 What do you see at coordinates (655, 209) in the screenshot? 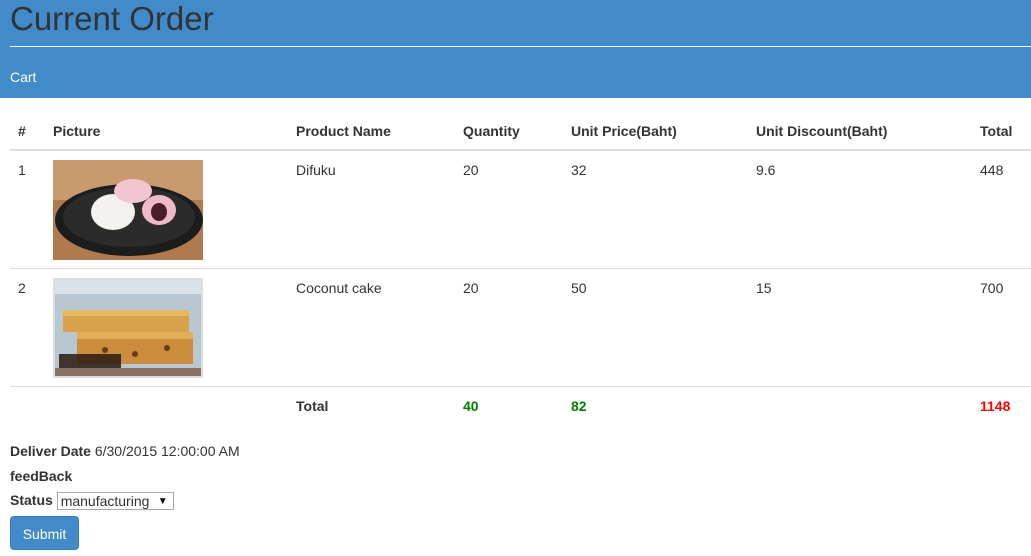
I see `row-unit-price: 32` at bounding box center [655, 209].